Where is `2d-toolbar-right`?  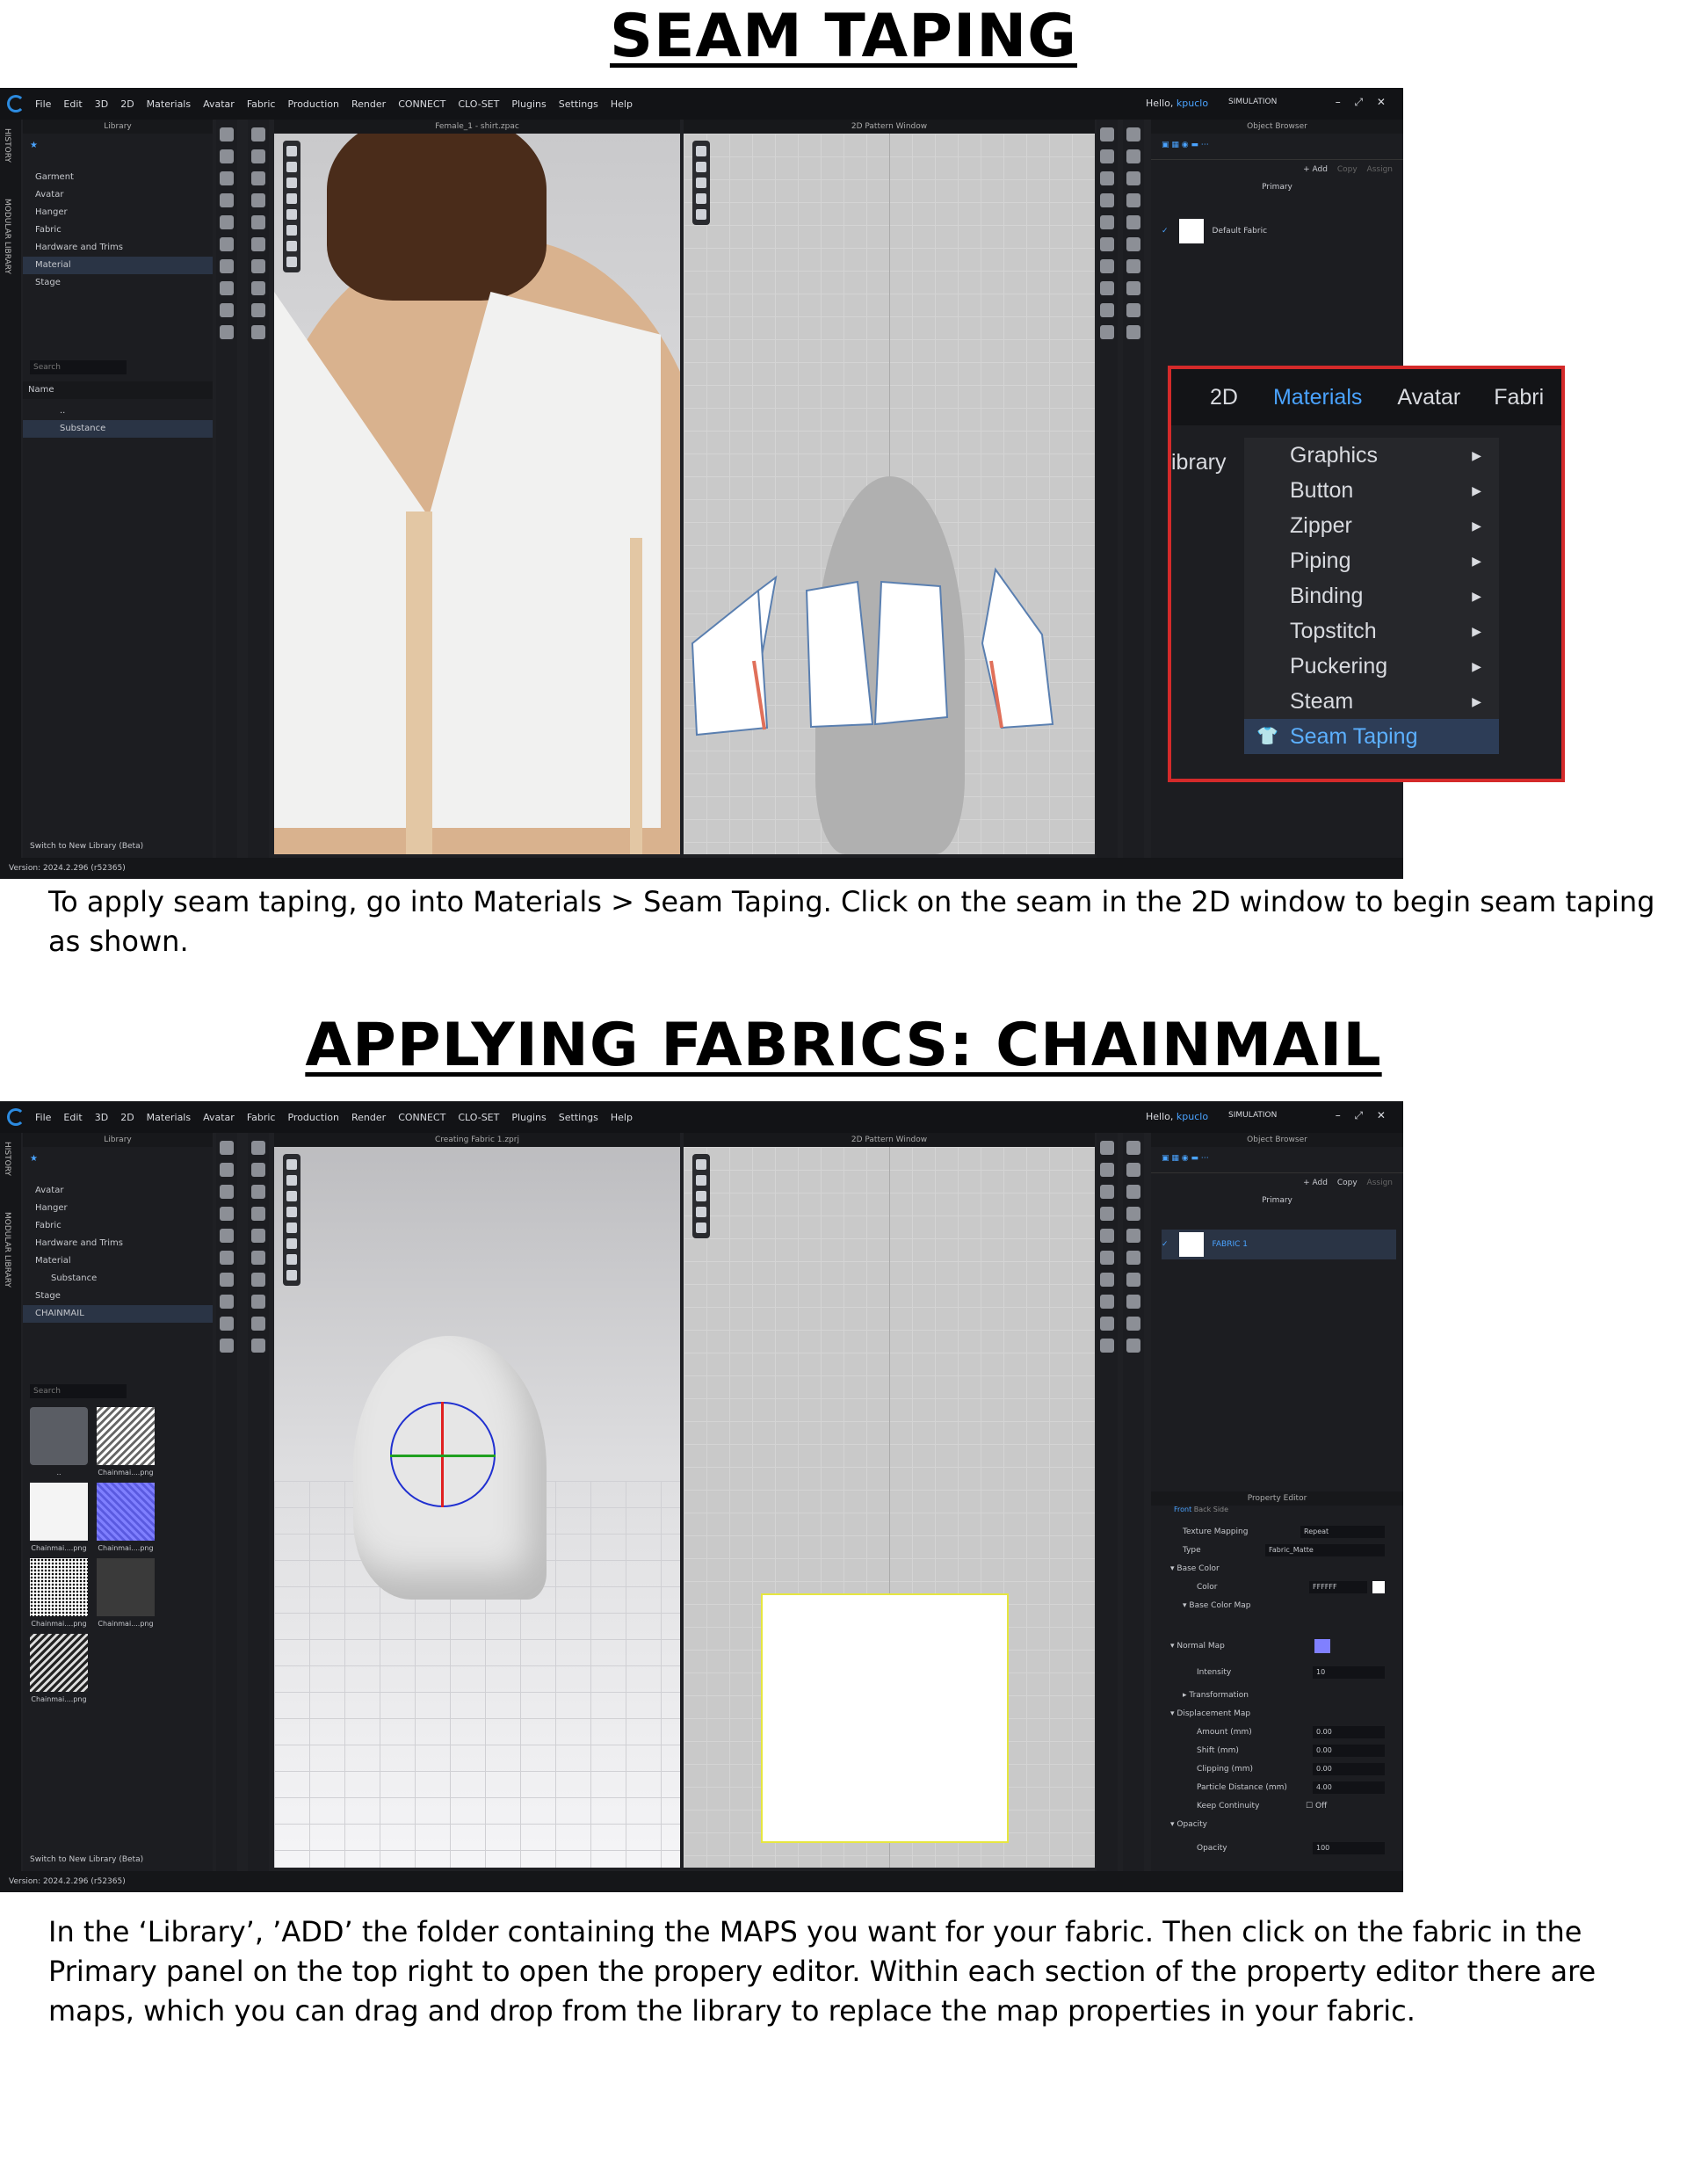
2d-toolbar-right is located at coordinates (1133, 1502).